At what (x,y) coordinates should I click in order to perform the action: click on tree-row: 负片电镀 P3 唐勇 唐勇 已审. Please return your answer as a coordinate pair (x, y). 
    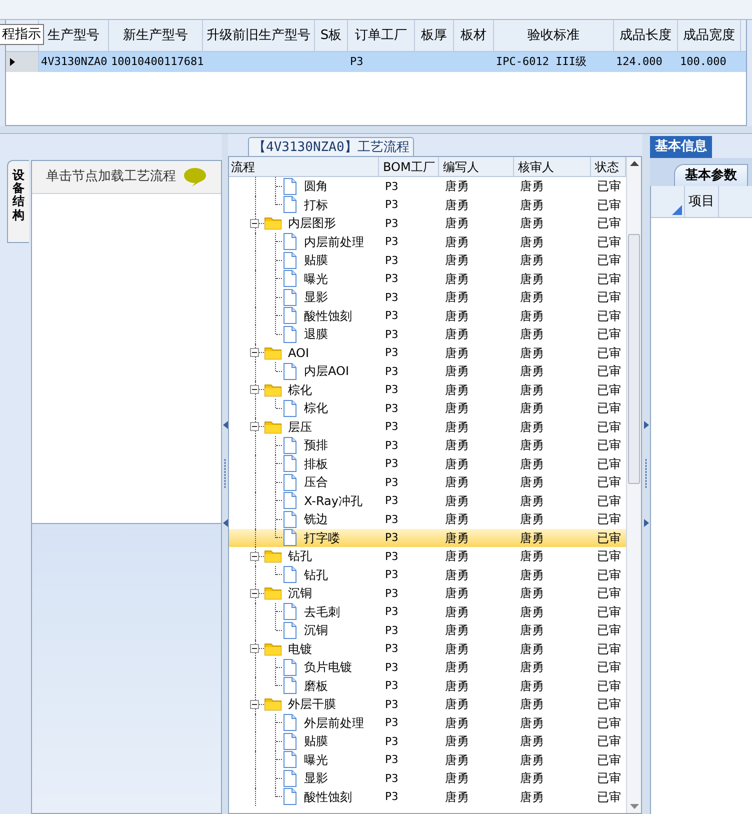
    Looking at the image, I should click on (427, 667).